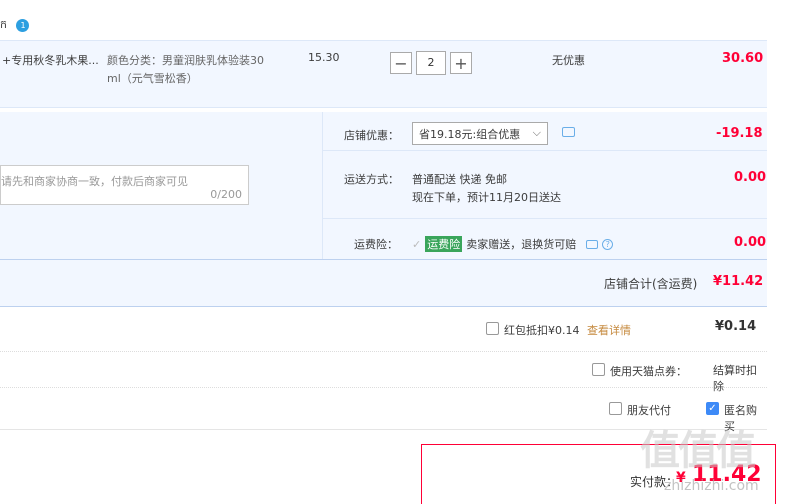  I want to click on item-price: 15.30, so click(324, 57).